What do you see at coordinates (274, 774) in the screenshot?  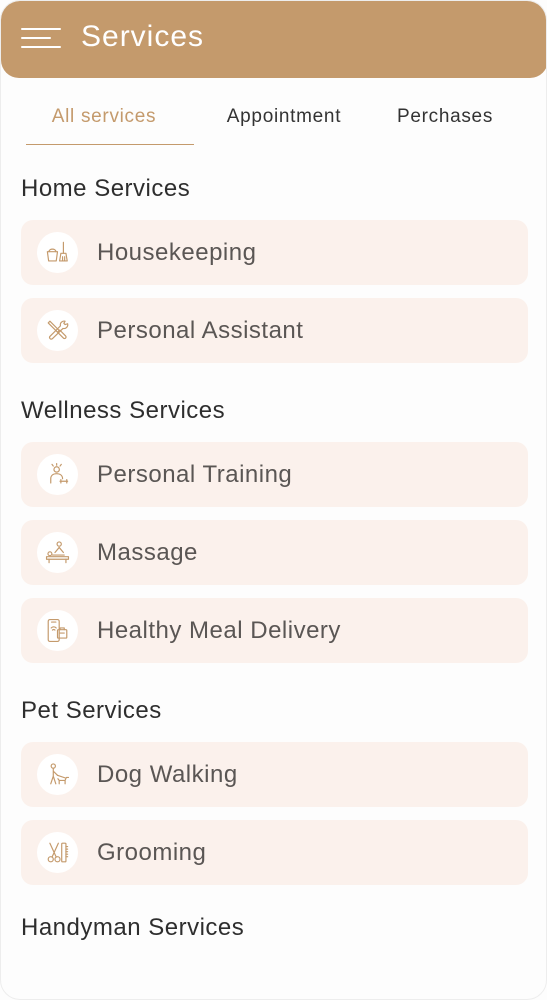 I see `service-item-dog-walking: Dog Walking` at bounding box center [274, 774].